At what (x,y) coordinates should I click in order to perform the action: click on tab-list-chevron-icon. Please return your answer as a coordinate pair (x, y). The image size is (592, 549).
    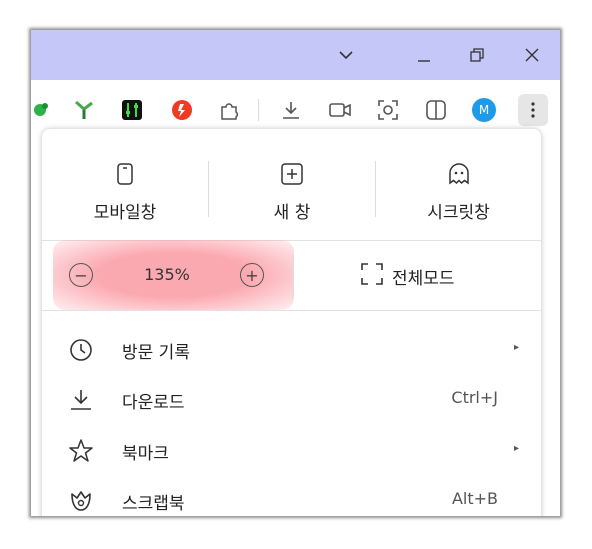
    Looking at the image, I should click on (346, 55).